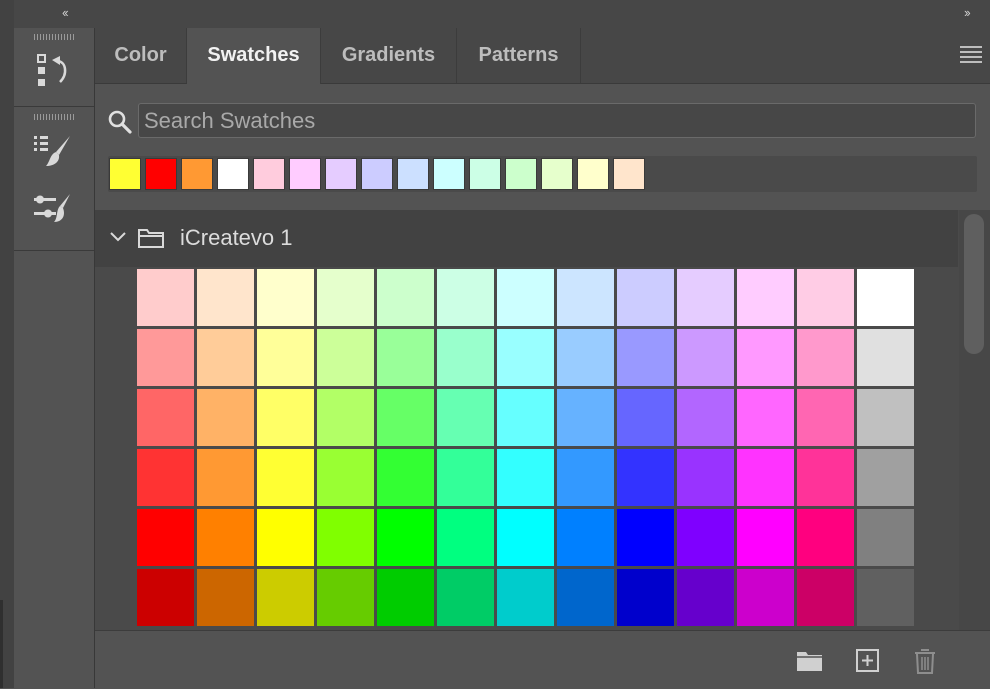 Image resolution: width=990 pixels, height=689 pixels. Describe the element at coordinates (526, 238) in the screenshot. I see `swatch-group-header: iCreatevo 1` at that location.